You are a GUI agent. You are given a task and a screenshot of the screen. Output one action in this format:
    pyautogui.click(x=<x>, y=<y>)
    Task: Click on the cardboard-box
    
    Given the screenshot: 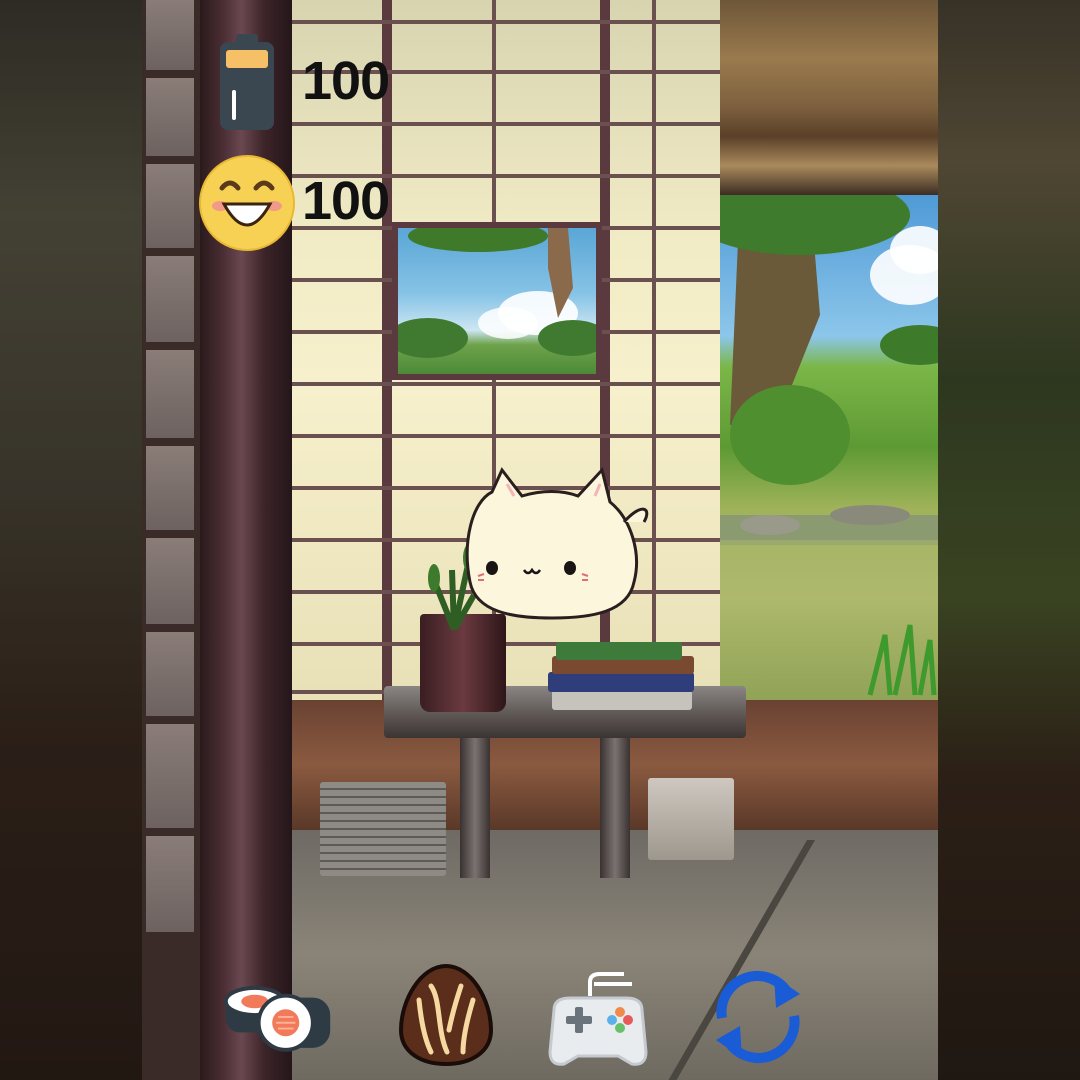 What is the action you would take?
    pyautogui.click(x=691, y=819)
    